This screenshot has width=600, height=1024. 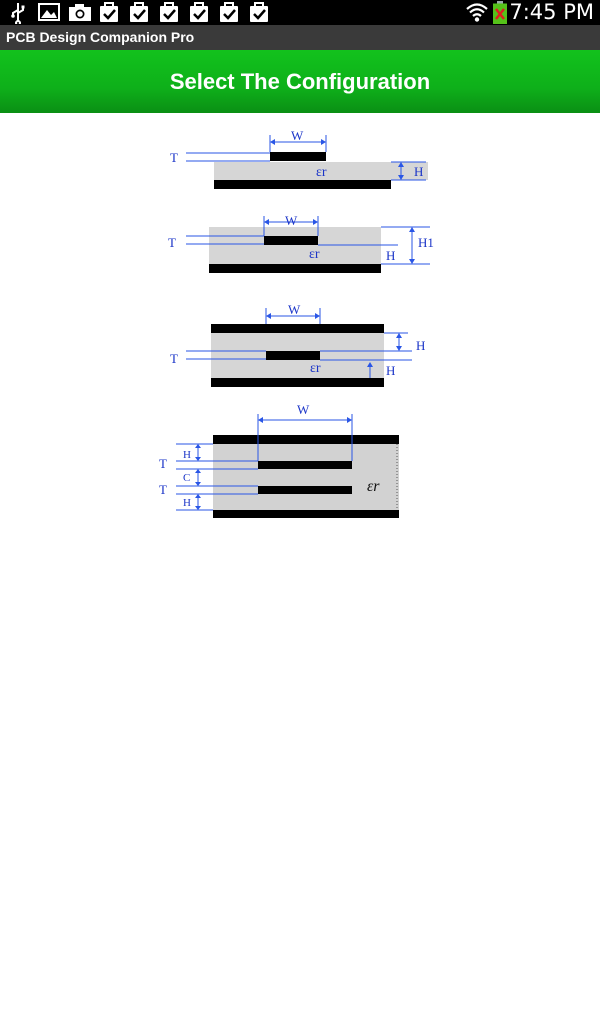 What do you see at coordinates (426, 242) in the screenshot?
I see `h1-label: H1` at bounding box center [426, 242].